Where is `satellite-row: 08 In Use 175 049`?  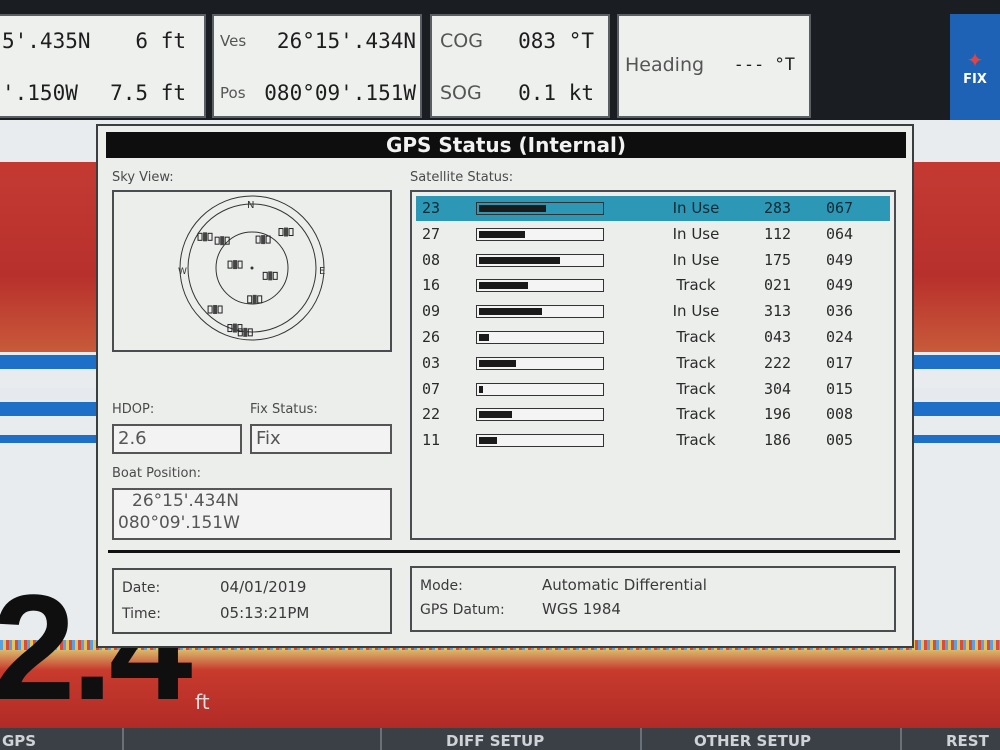
satellite-row: 08 In Use 175 049 is located at coordinates (653, 260).